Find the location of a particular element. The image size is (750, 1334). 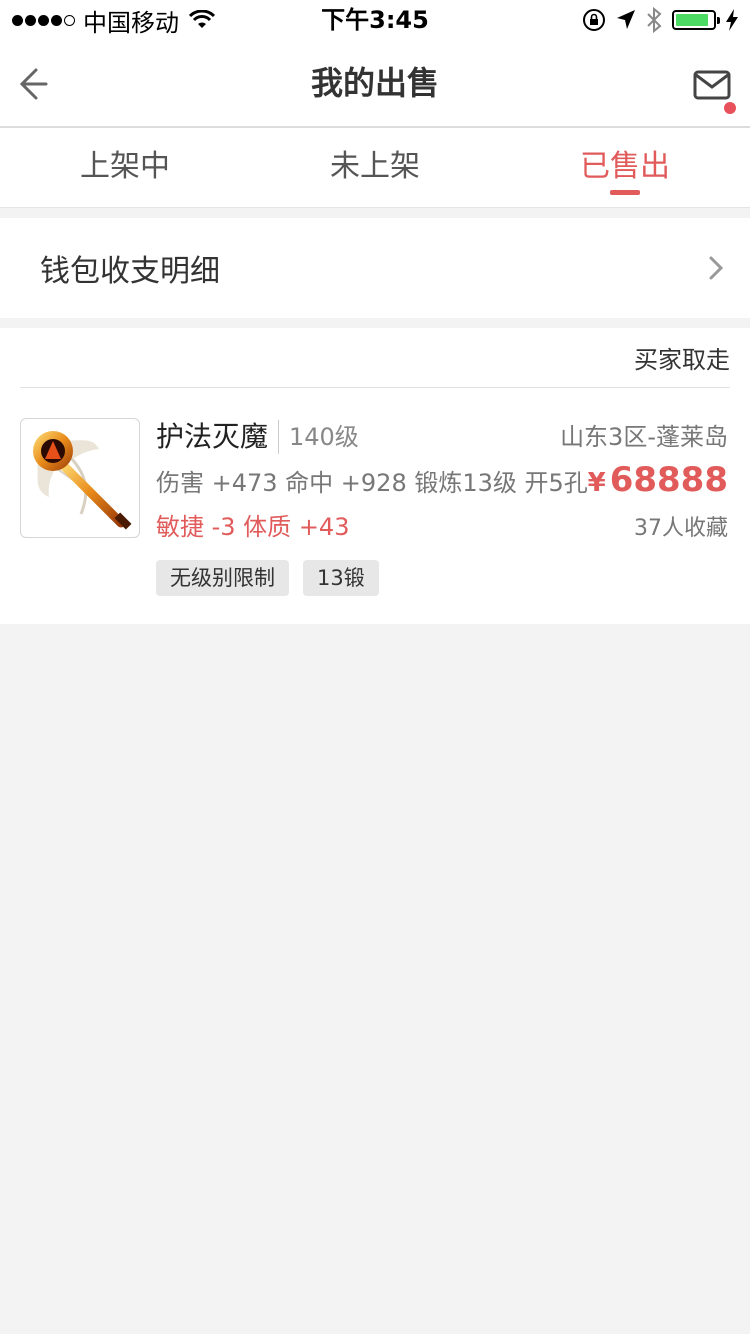

tab-sold: 已售出 is located at coordinates (625, 167).